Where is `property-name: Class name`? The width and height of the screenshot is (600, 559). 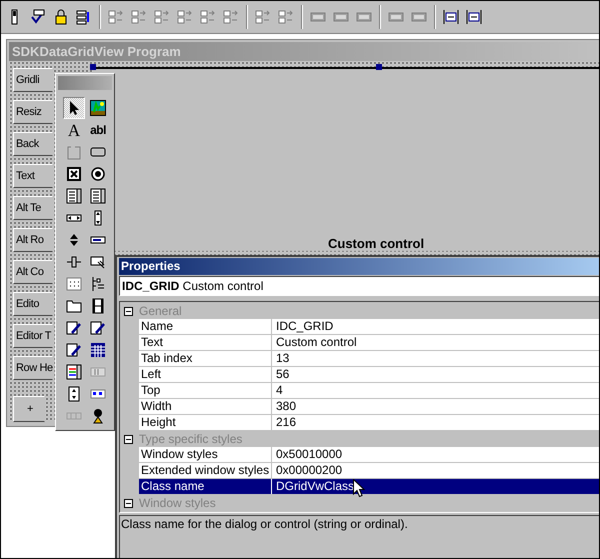
property-name: Class name is located at coordinates (205, 486).